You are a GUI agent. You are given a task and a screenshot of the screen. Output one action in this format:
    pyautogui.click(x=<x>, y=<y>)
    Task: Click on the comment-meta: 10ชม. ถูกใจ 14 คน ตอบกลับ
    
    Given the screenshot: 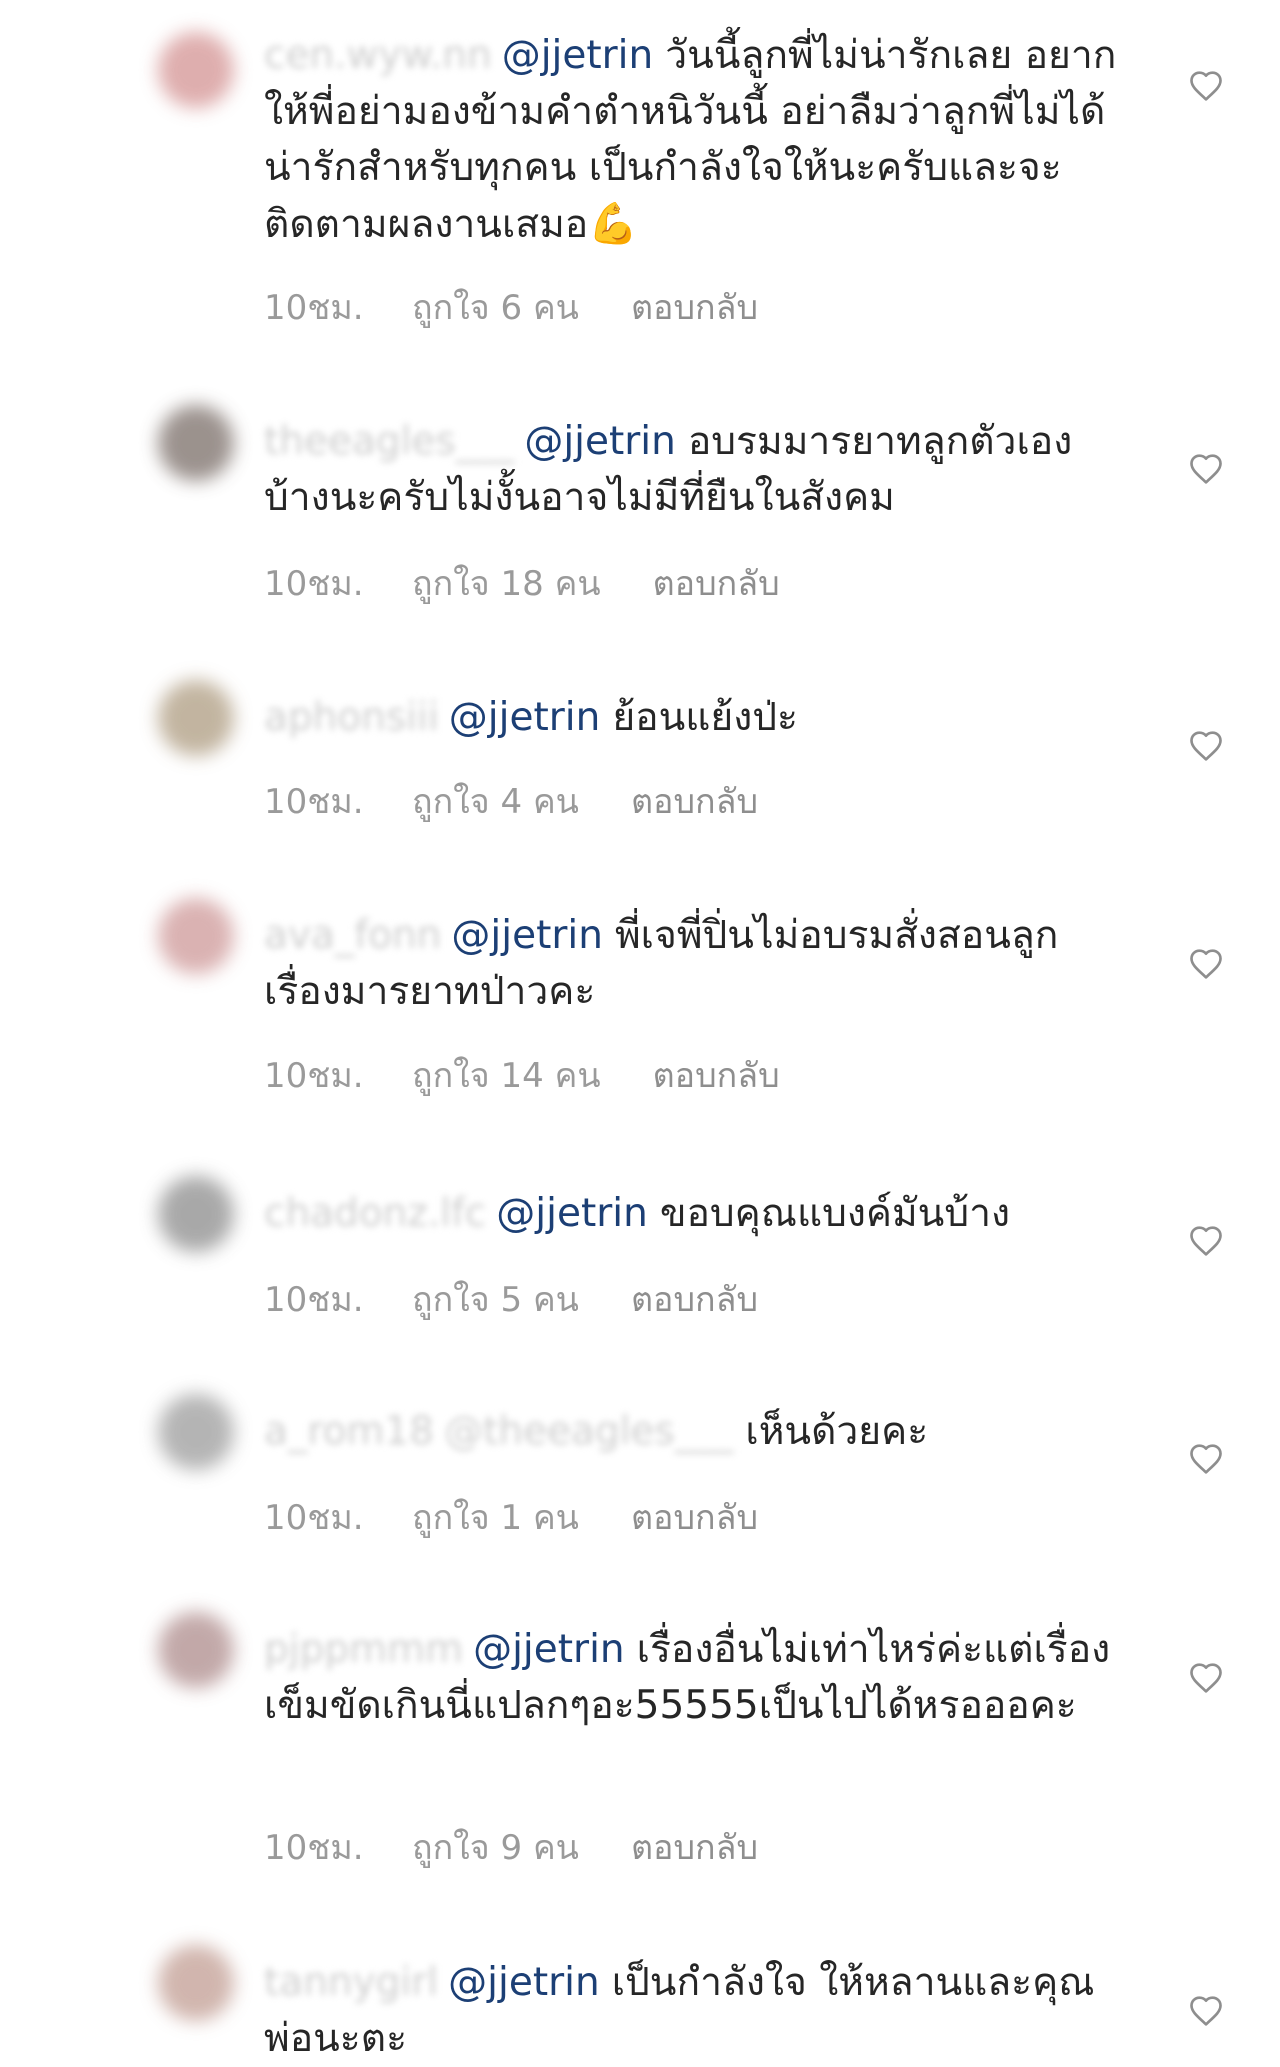 What is the action you would take?
    pyautogui.click(x=522, y=1075)
    